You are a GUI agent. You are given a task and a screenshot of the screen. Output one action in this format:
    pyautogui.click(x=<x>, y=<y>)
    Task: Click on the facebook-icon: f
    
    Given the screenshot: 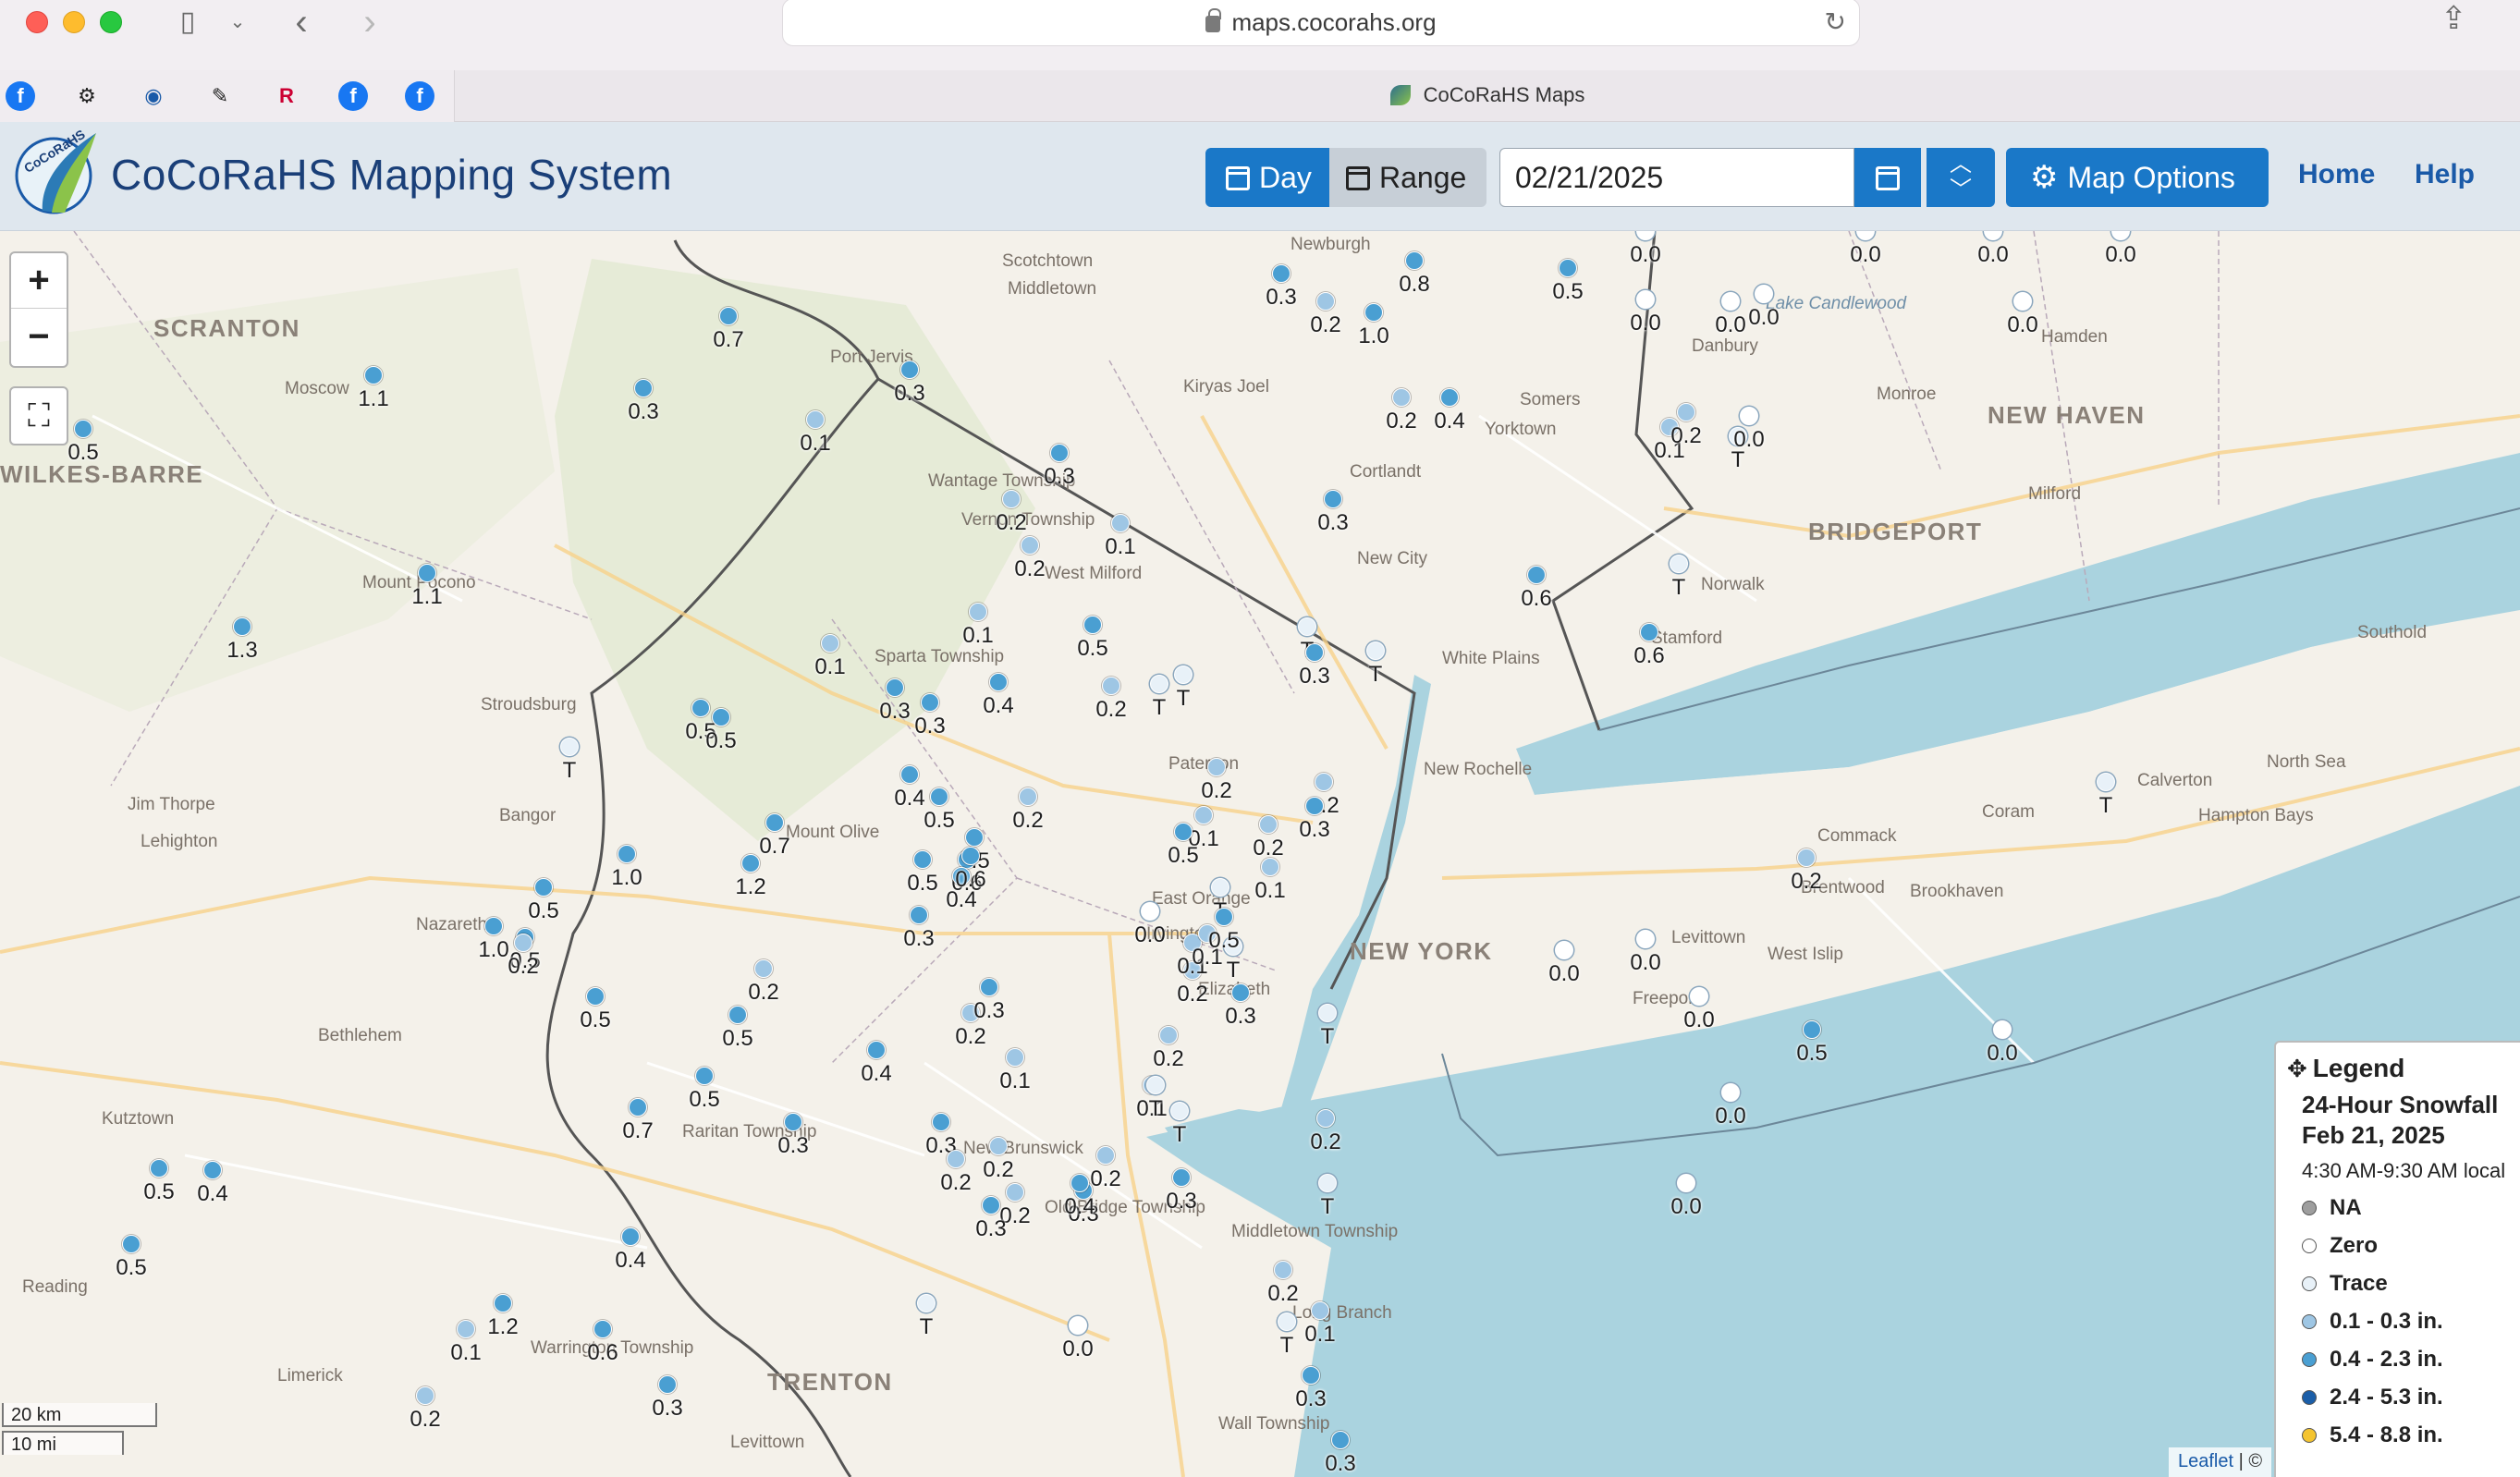 What is the action you would take?
    pyautogui.click(x=353, y=96)
    